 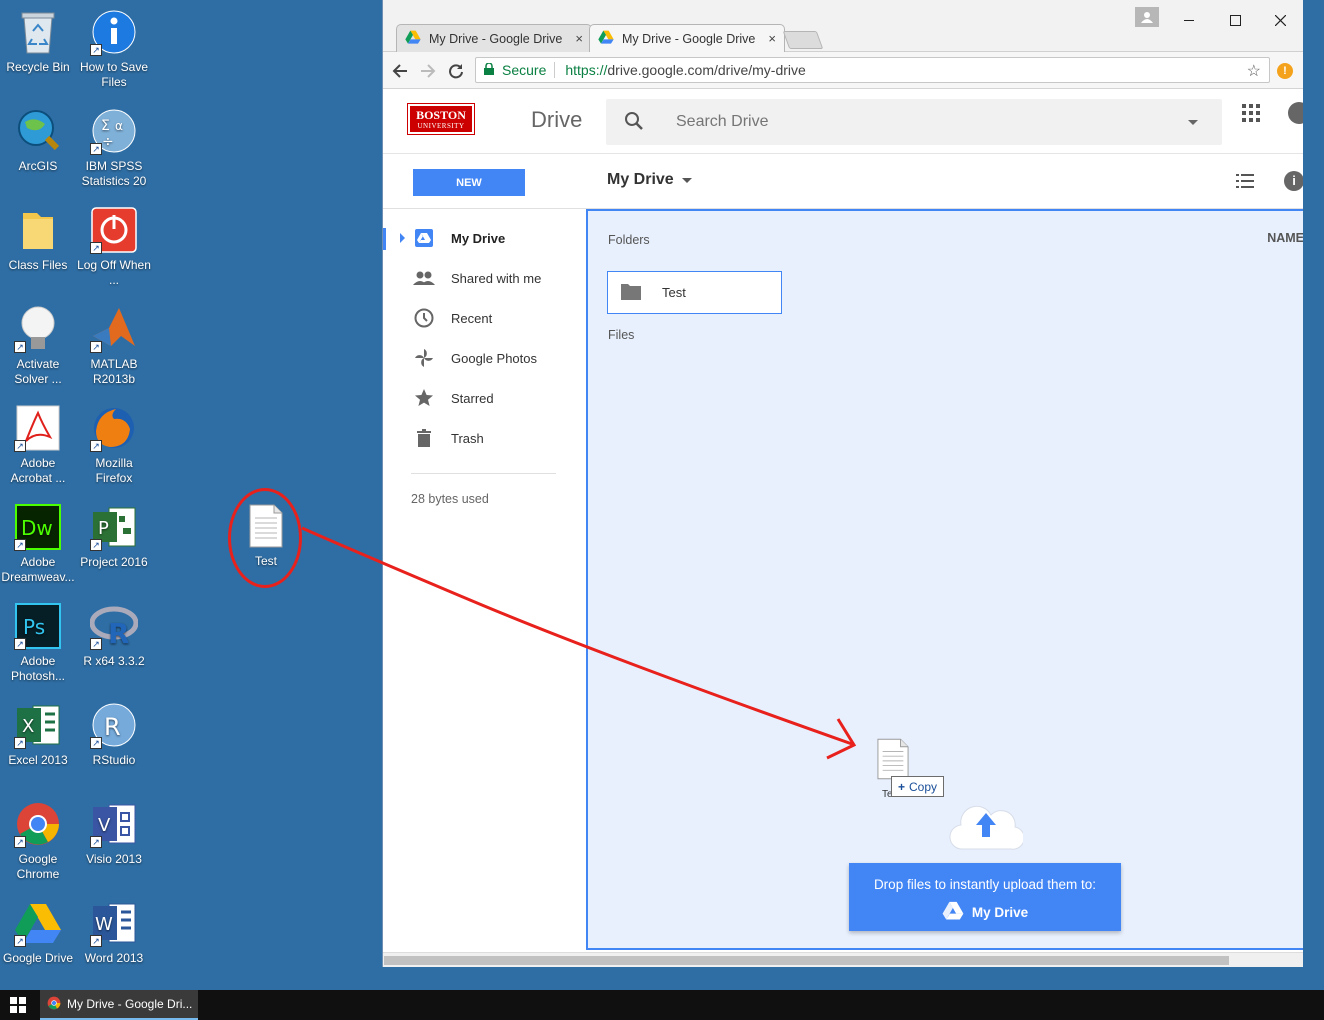 What do you see at coordinates (38, 428) in the screenshot?
I see `acrobat-icon: ↗` at bounding box center [38, 428].